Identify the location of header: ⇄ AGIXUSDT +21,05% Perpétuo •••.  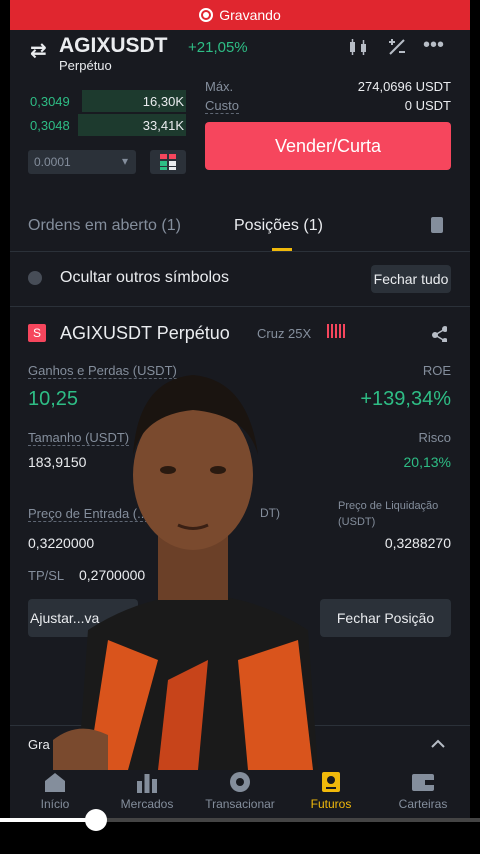
(240, 52).